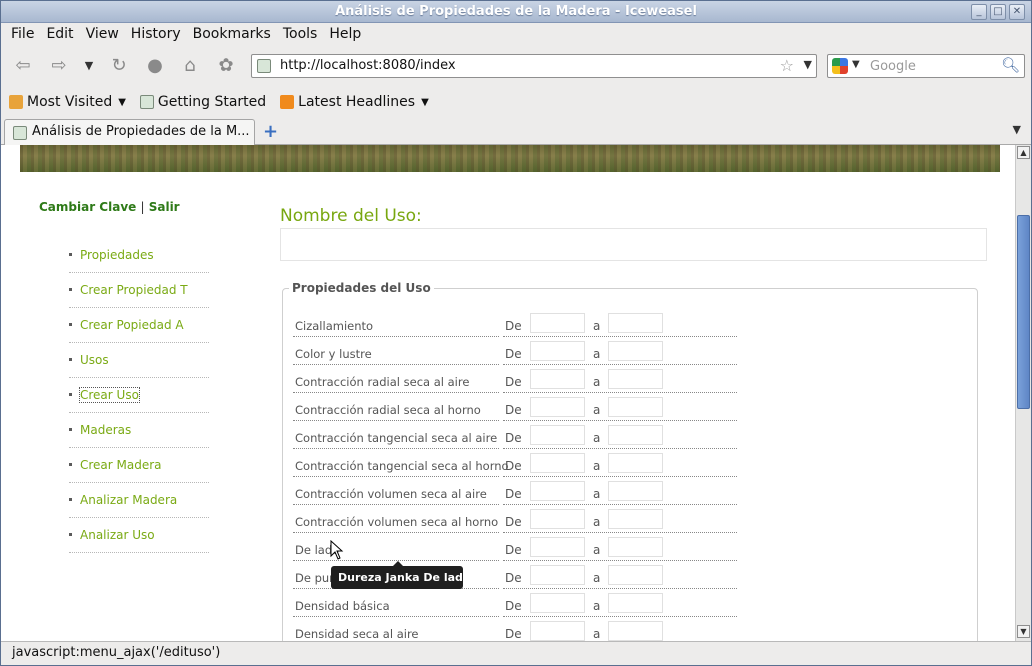 This screenshot has width=1032, height=666. What do you see at coordinates (1023, 312) in the screenshot?
I see `scrollbar-thumb` at bounding box center [1023, 312].